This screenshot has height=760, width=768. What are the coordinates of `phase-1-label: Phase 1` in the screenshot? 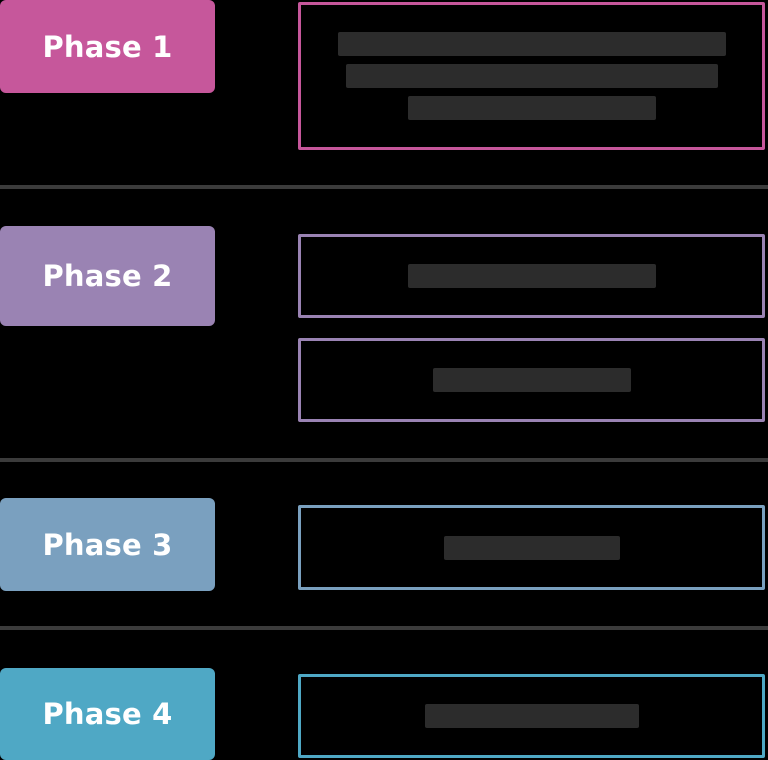 It's located at (107, 46).